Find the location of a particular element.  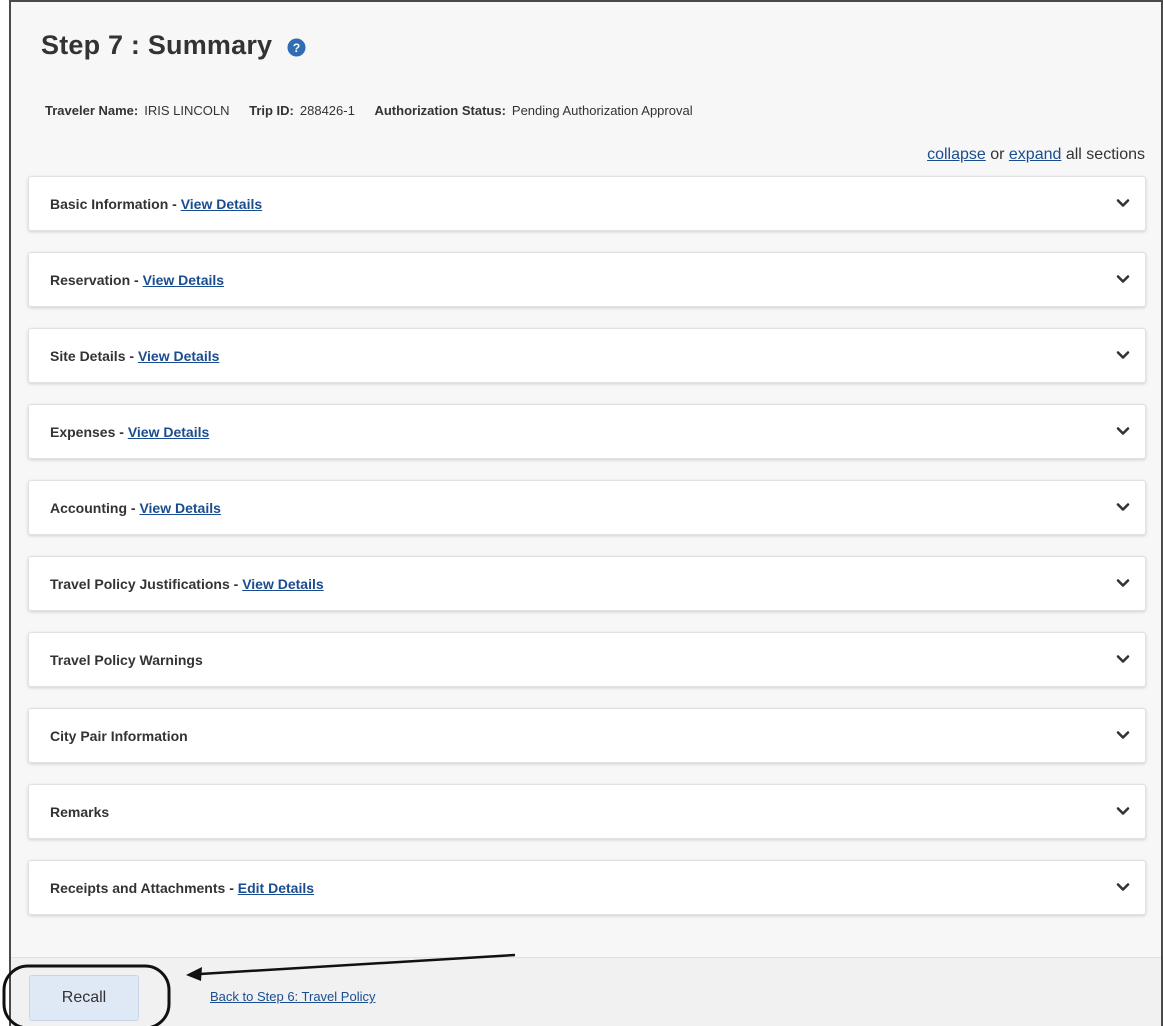

section-travel-policy-warnings: Travel Policy Warnings is located at coordinates (587, 659).